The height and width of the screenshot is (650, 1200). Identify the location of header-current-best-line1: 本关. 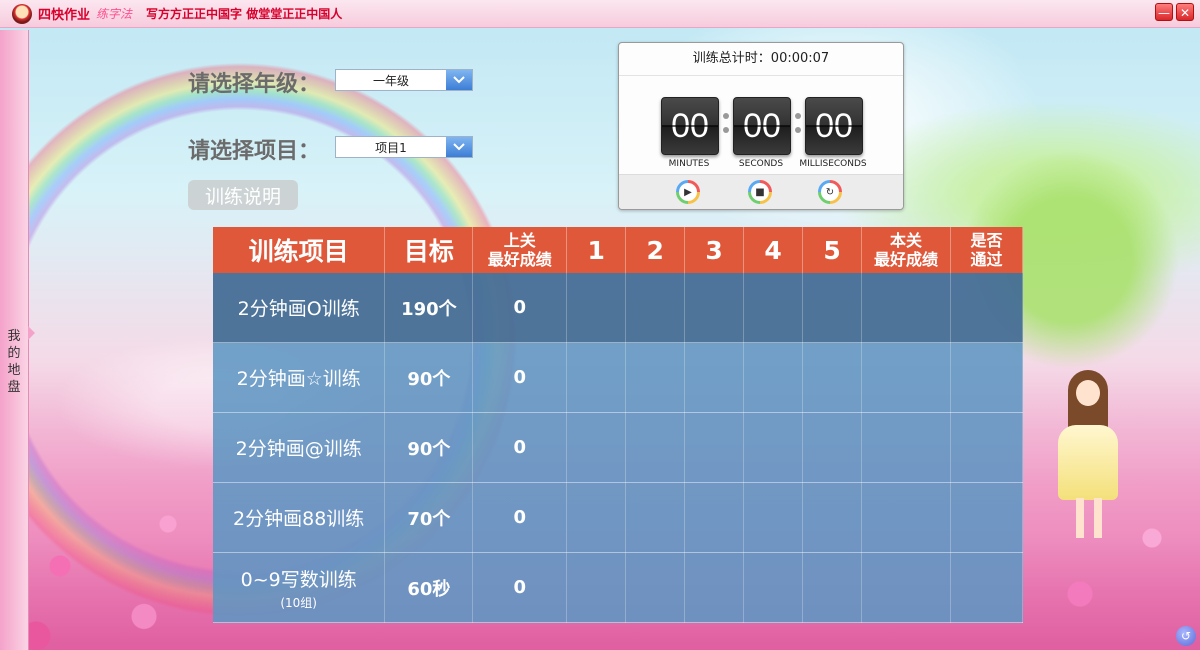
(905, 240).